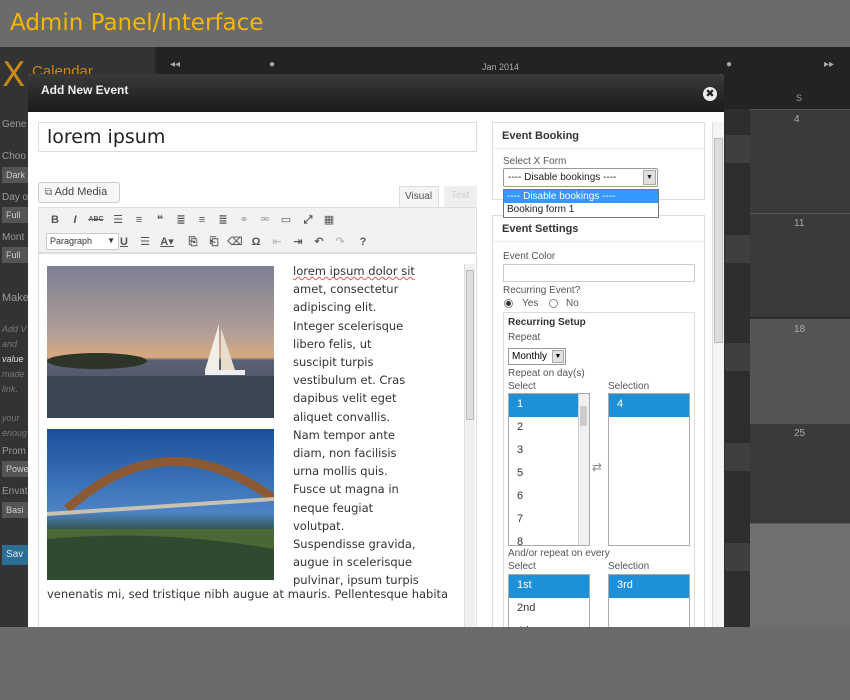 This screenshot has width=850, height=700. What do you see at coordinates (15, 510) in the screenshot?
I see `sidebar-select: Basi` at bounding box center [15, 510].